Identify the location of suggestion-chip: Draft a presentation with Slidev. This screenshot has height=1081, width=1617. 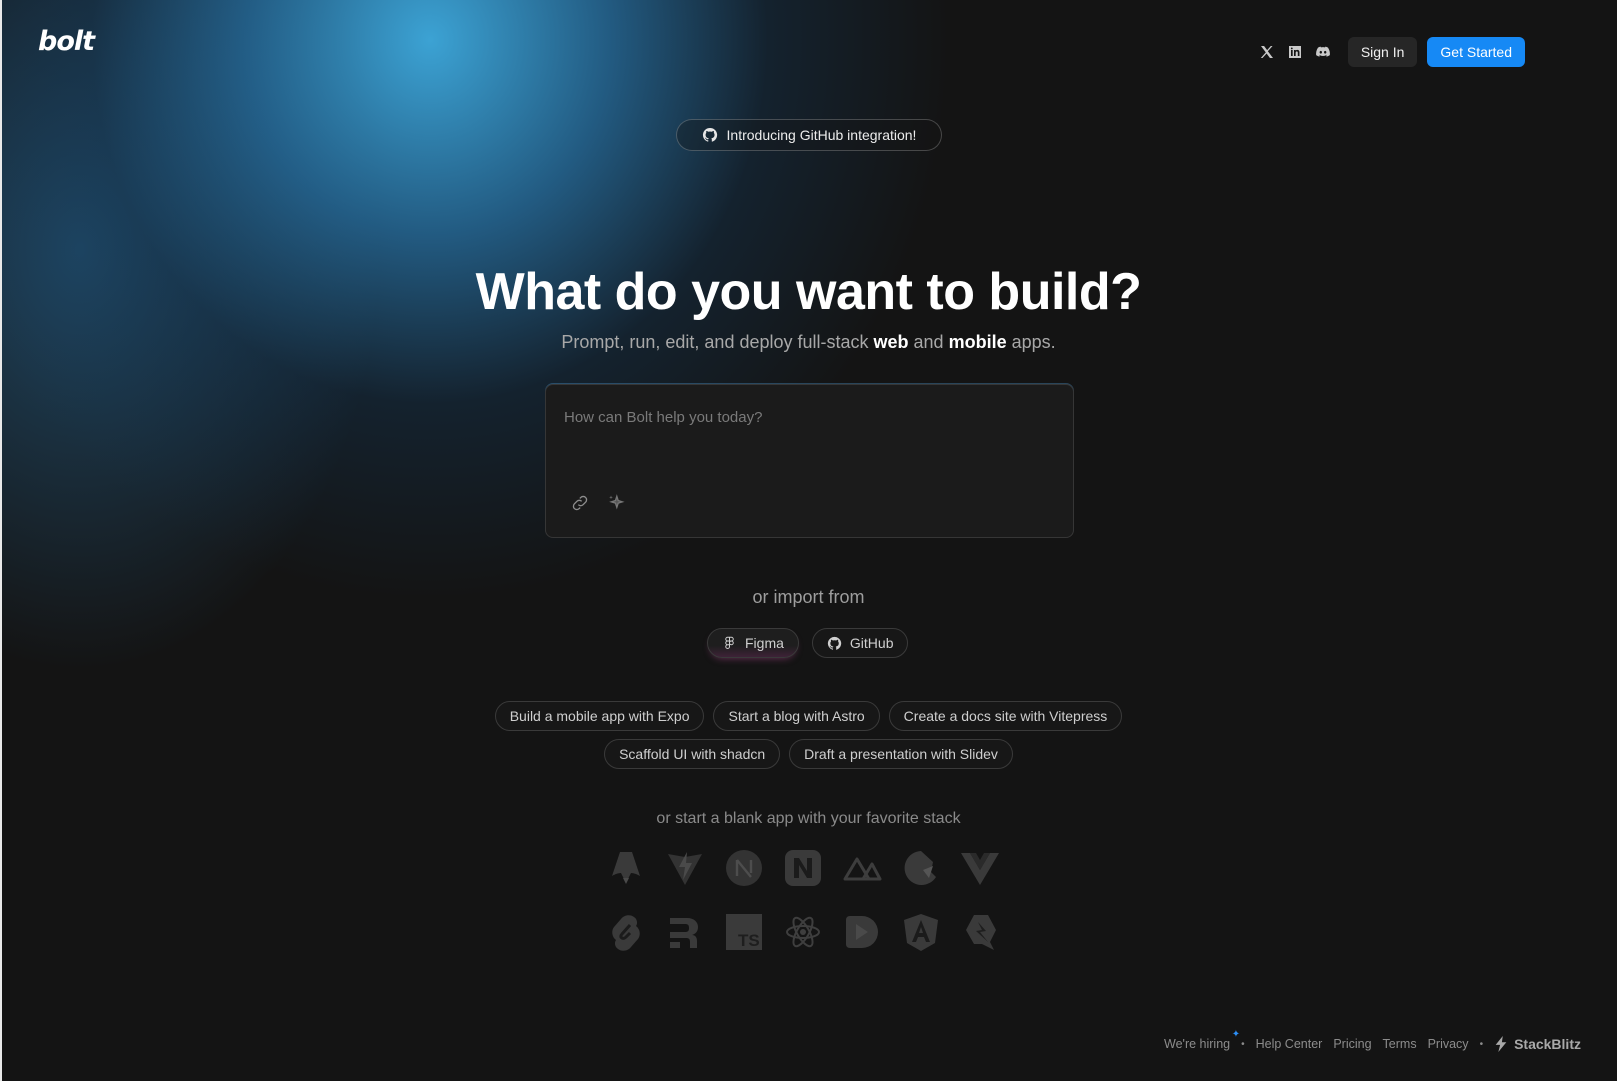
(901, 754).